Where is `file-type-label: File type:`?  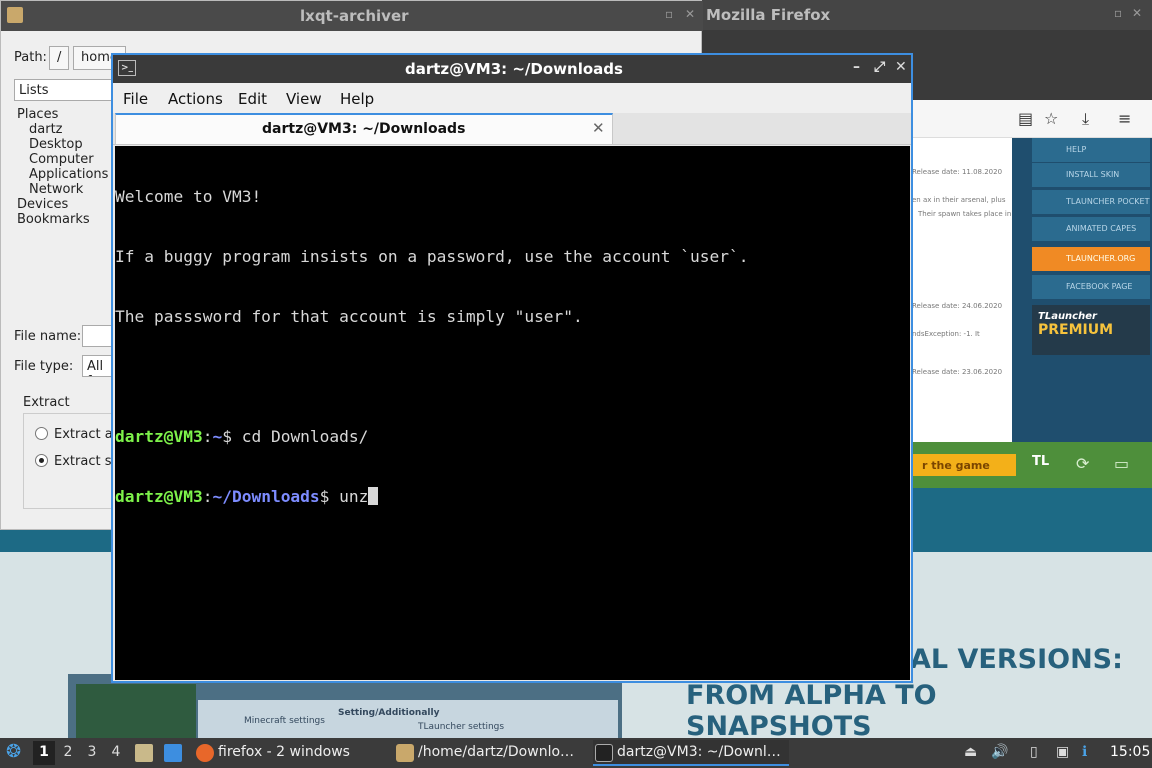 file-type-label: File type: is located at coordinates (44, 366).